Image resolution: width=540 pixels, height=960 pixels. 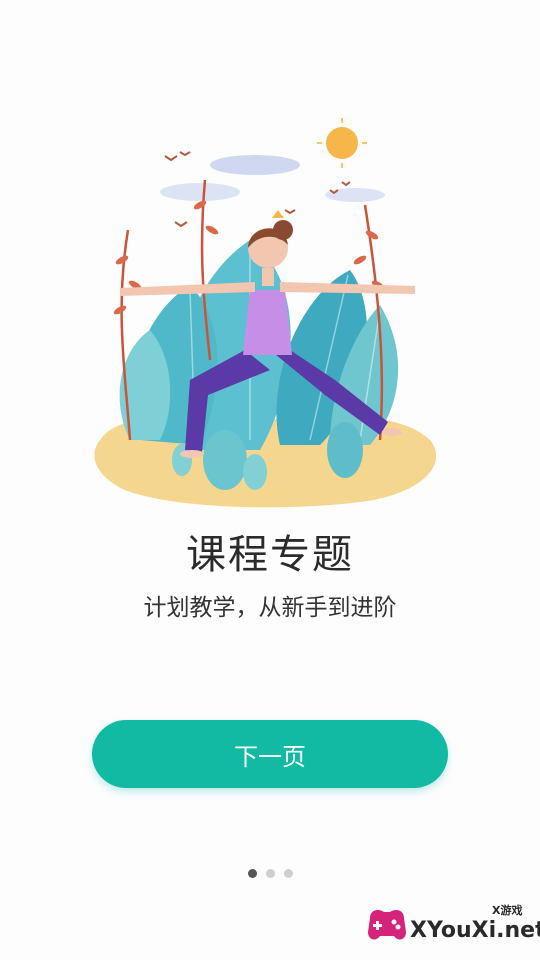 I want to click on gamepad-logo-icon, so click(x=387, y=925).